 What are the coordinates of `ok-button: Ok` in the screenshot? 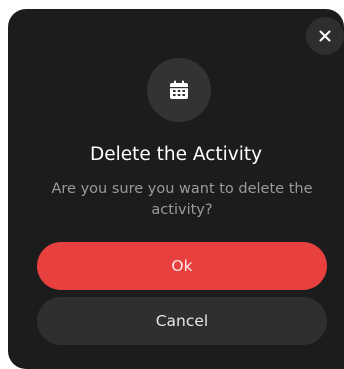 It's located at (182, 266).